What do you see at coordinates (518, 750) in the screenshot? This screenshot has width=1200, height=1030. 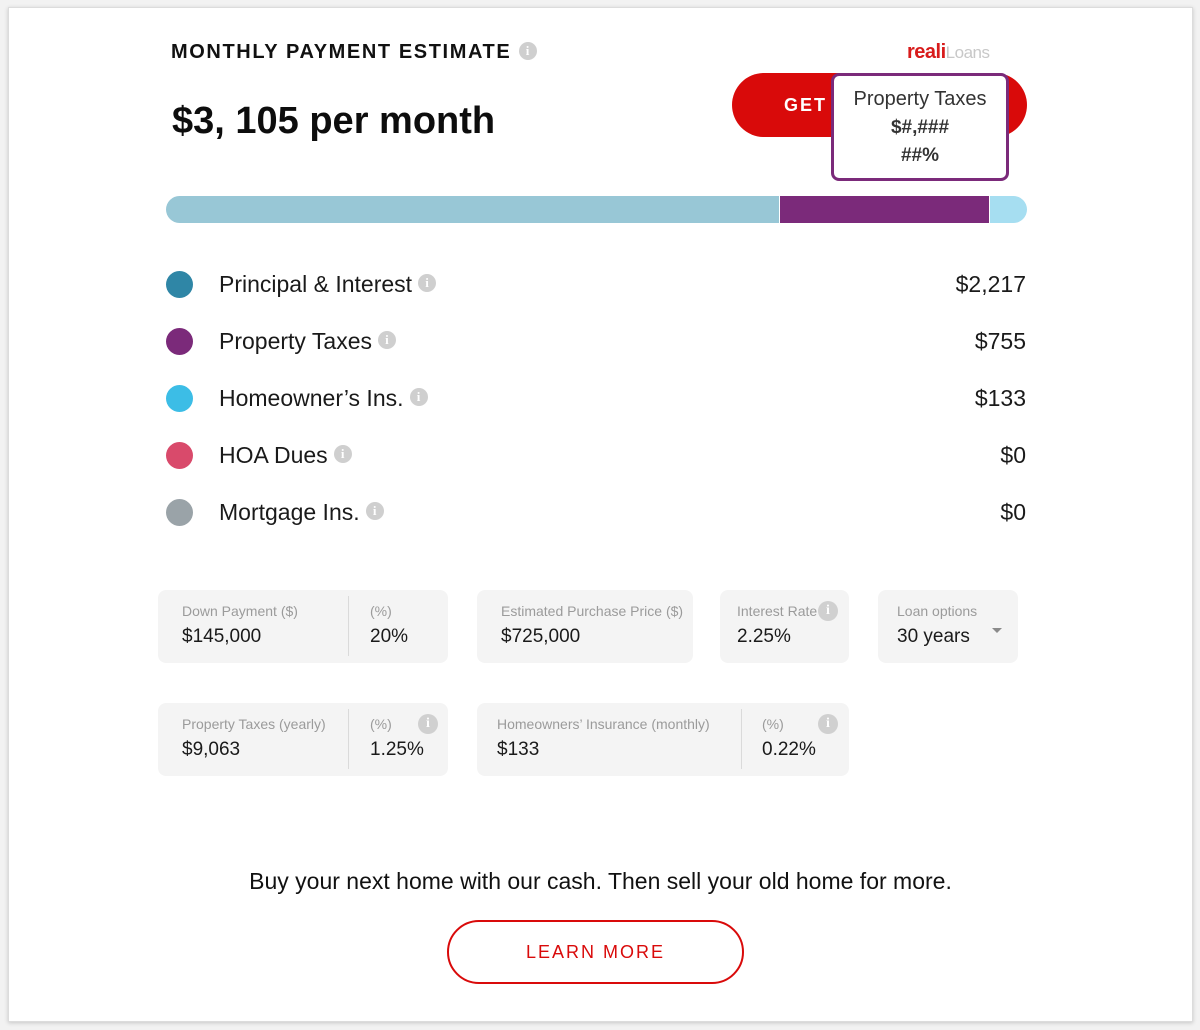 I see `insurance-input: $133` at bounding box center [518, 750].